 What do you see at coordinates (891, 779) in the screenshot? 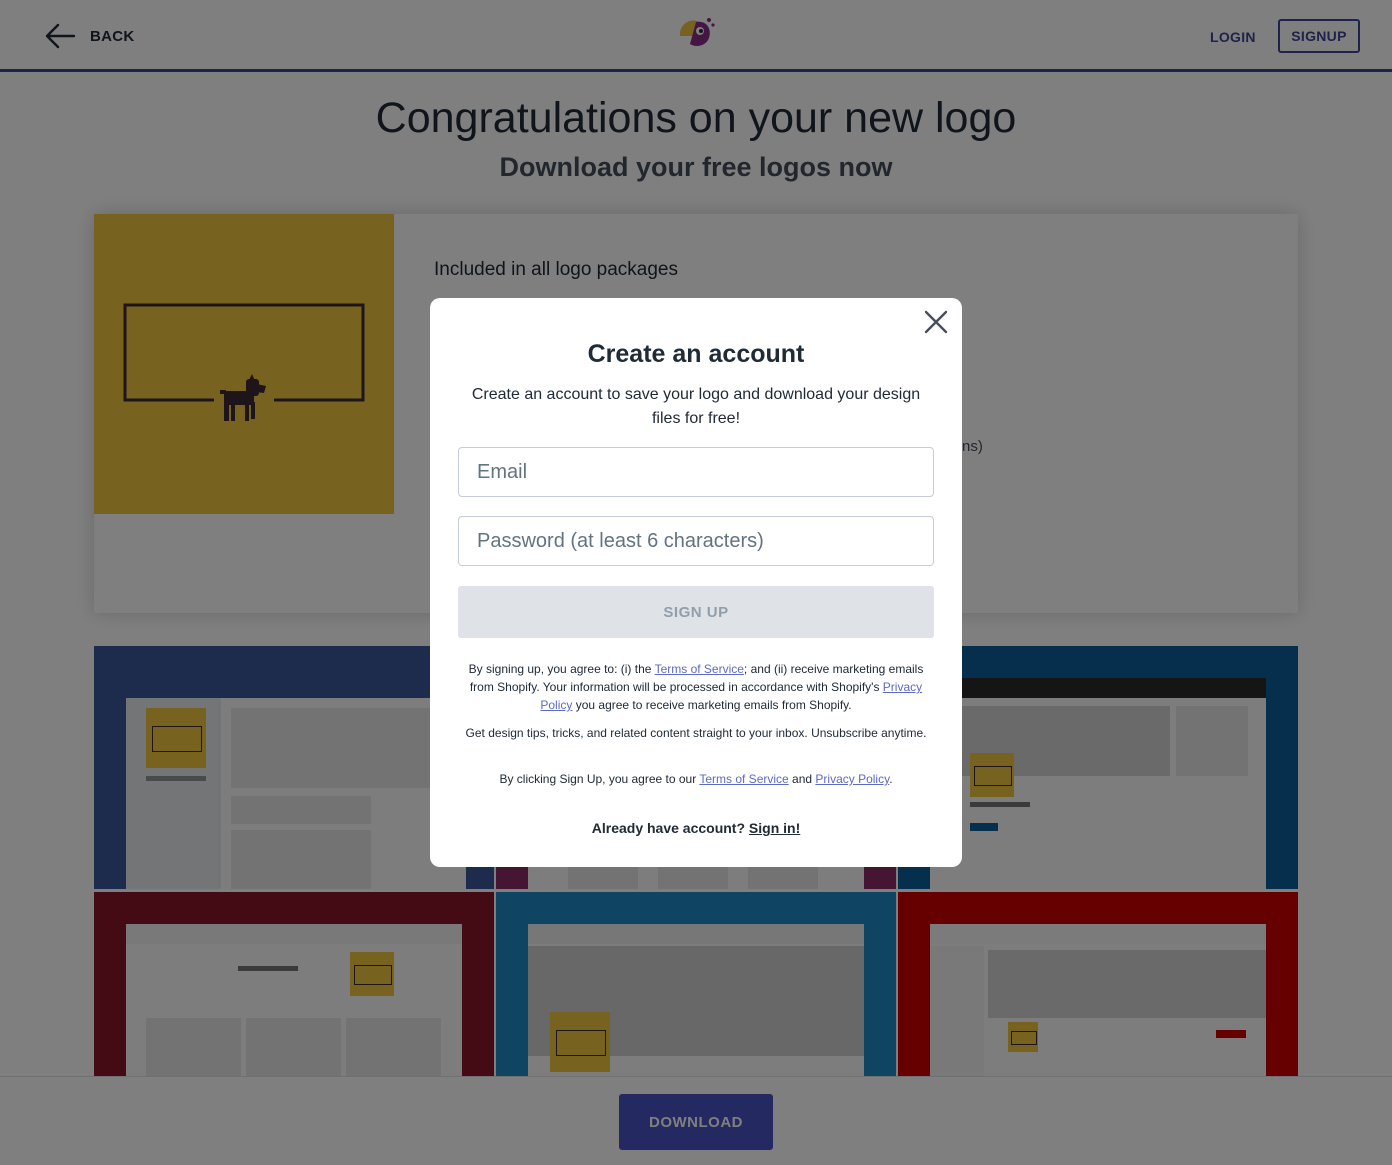
I see `legal-text: .` at bounding box center [891, 779].